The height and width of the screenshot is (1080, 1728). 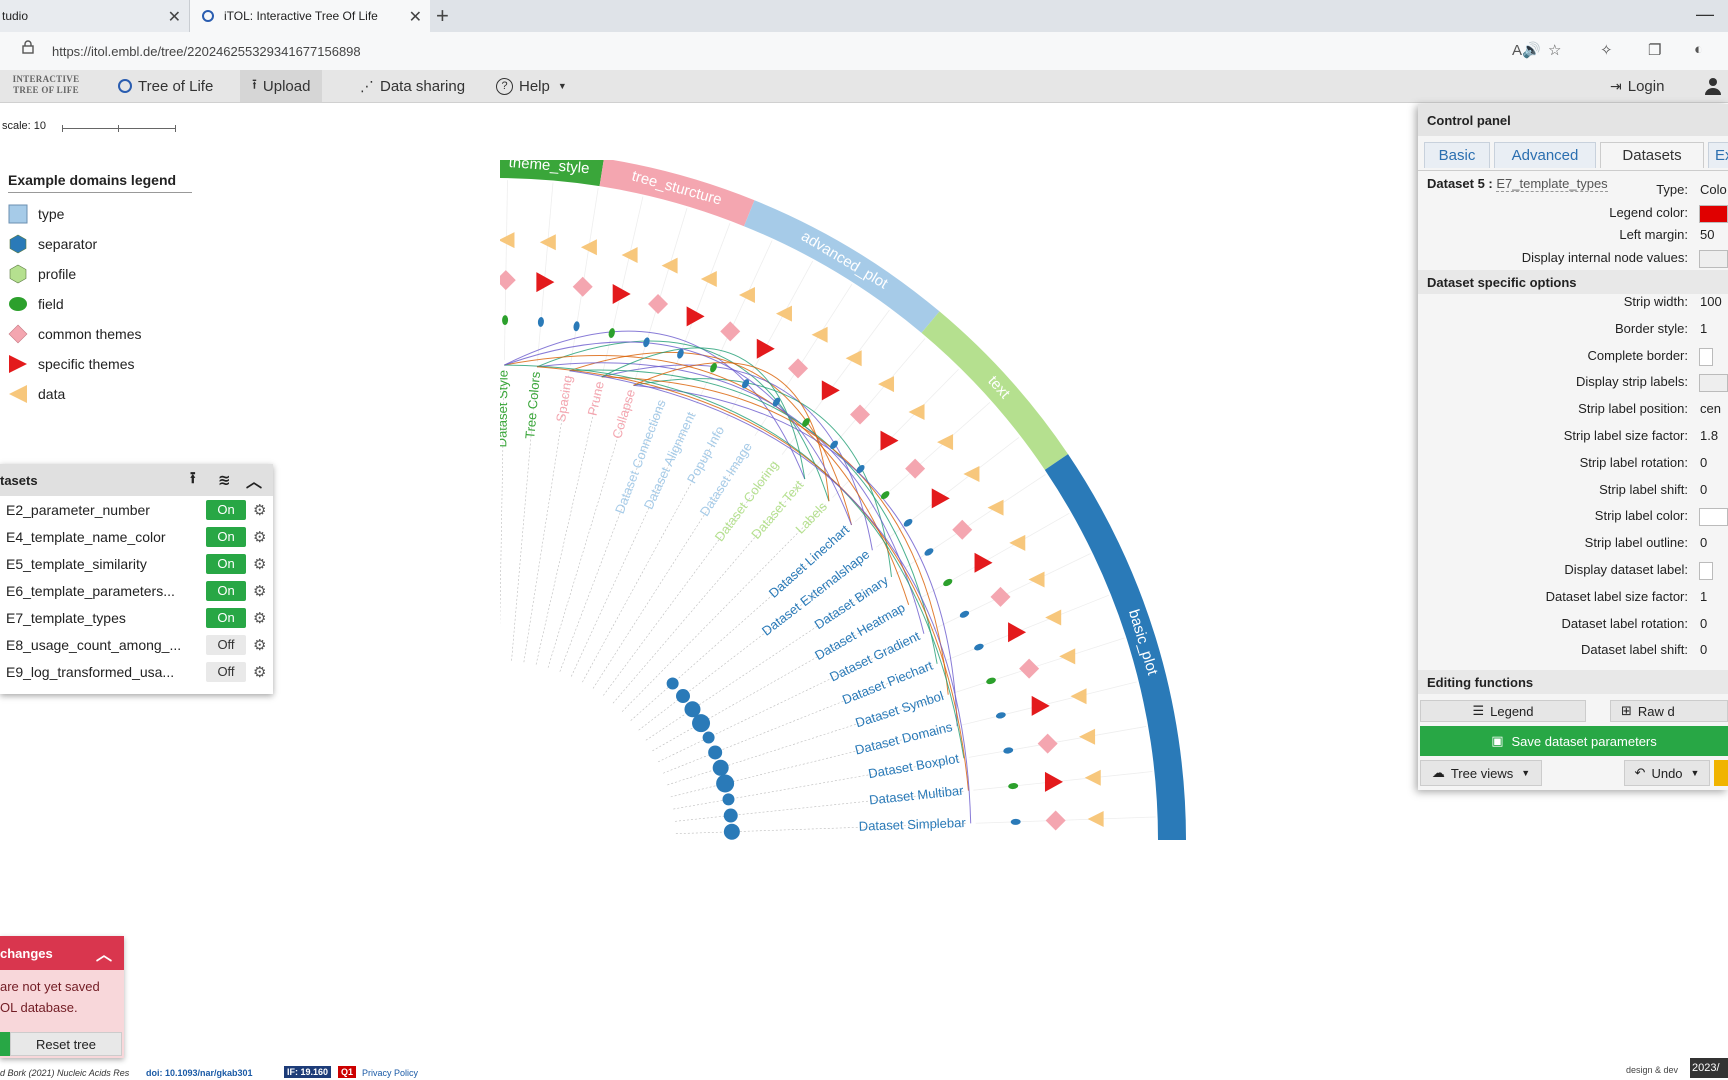 I want to click on nav-login: ⇥ Login, so click(x=1637, y=86).